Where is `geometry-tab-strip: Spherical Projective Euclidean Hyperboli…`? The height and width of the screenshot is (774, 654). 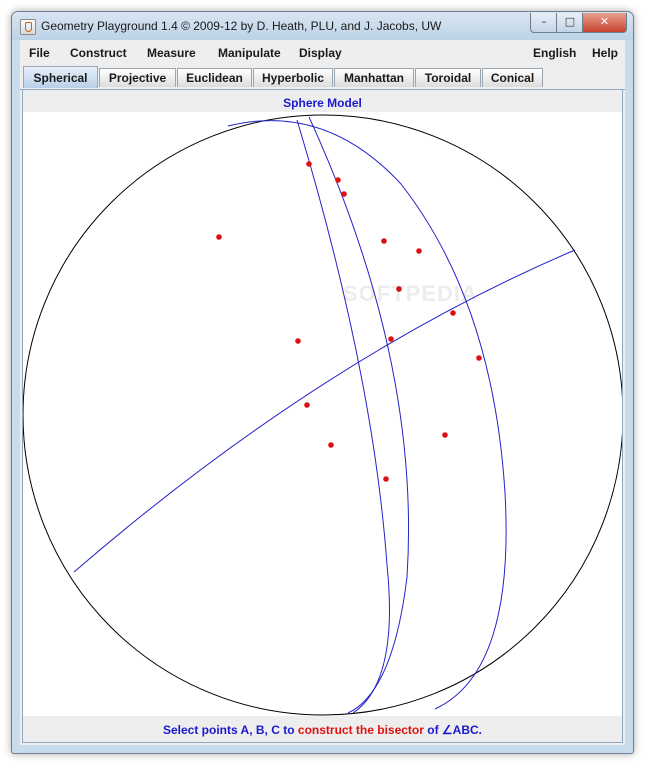 geometry-tab-strip: Spherical Projective Euclidean Hyperboli… is located at coordinates (322, 77).